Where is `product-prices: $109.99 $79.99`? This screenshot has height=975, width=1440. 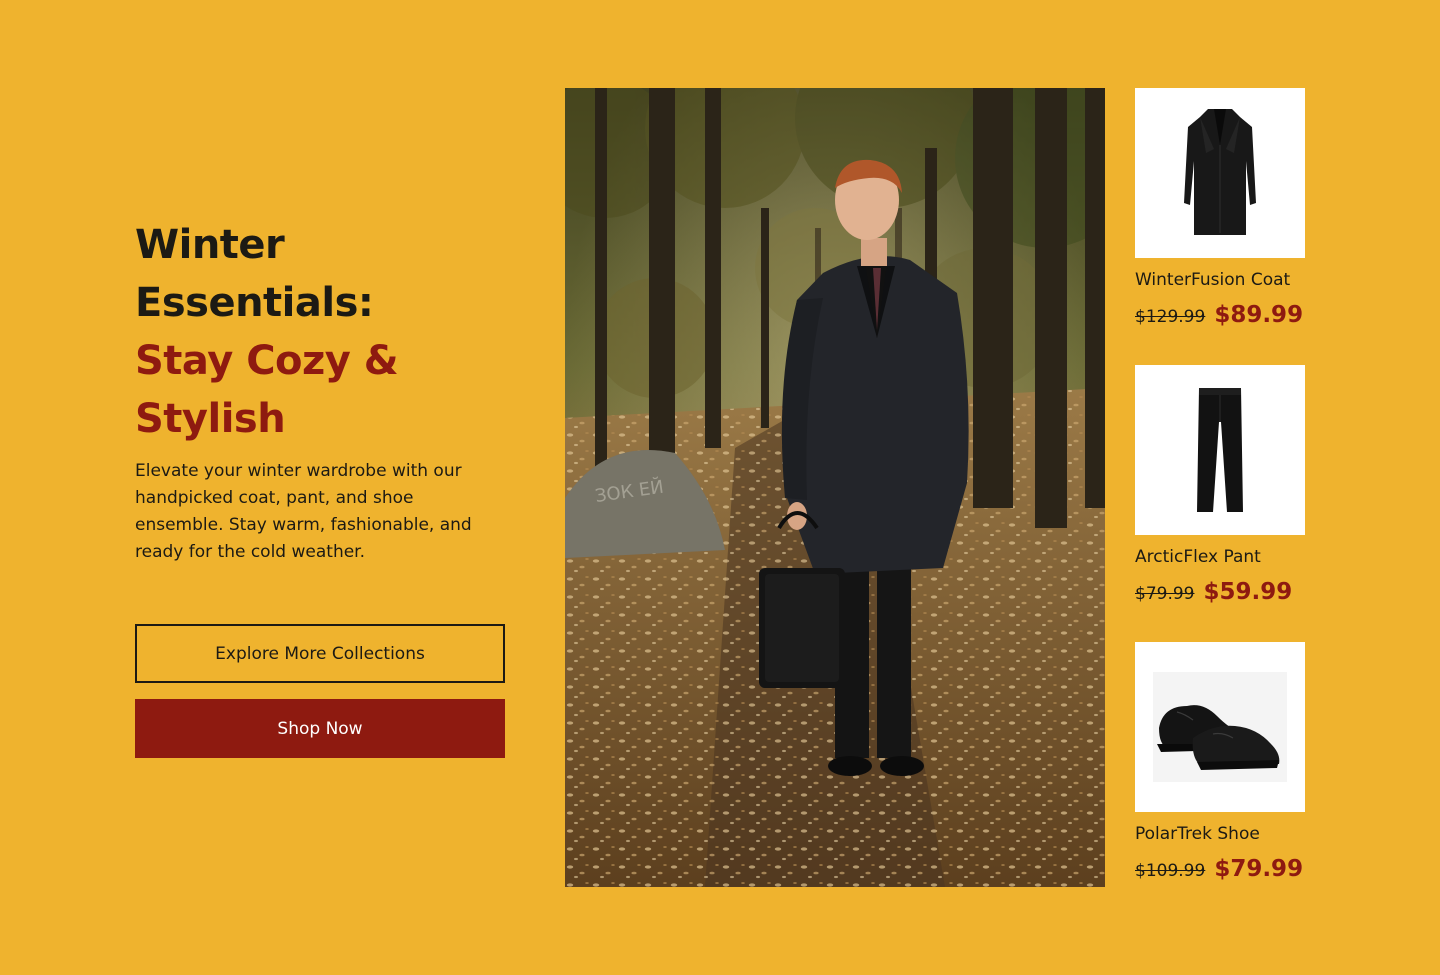
product-prices: $109.99 $79.99 is located at coordinates (1230, 869).